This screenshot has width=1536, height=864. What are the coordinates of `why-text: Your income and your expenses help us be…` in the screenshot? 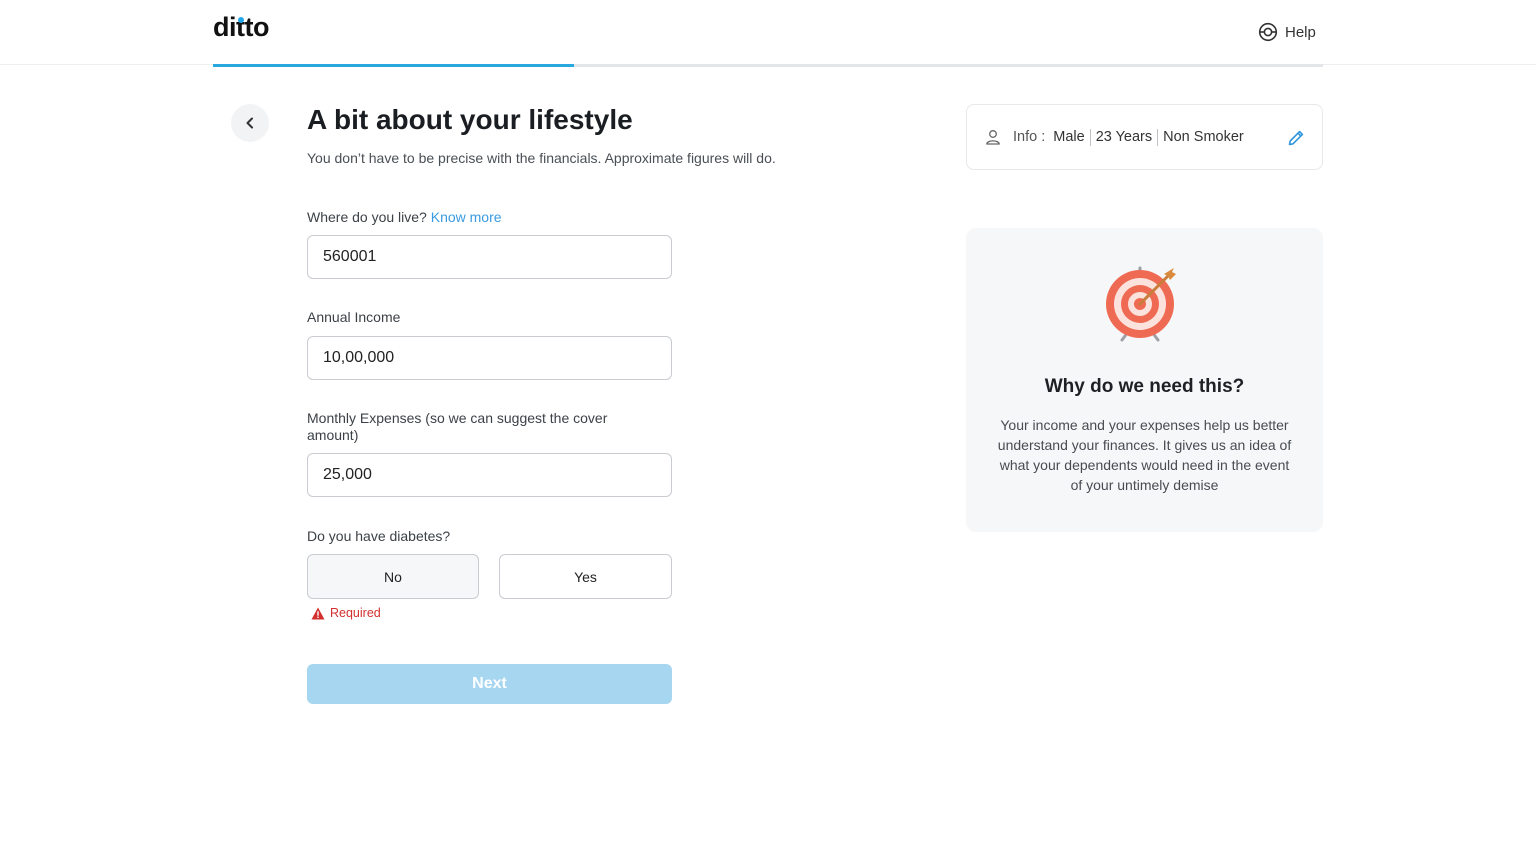 It's located at (1144, 455).